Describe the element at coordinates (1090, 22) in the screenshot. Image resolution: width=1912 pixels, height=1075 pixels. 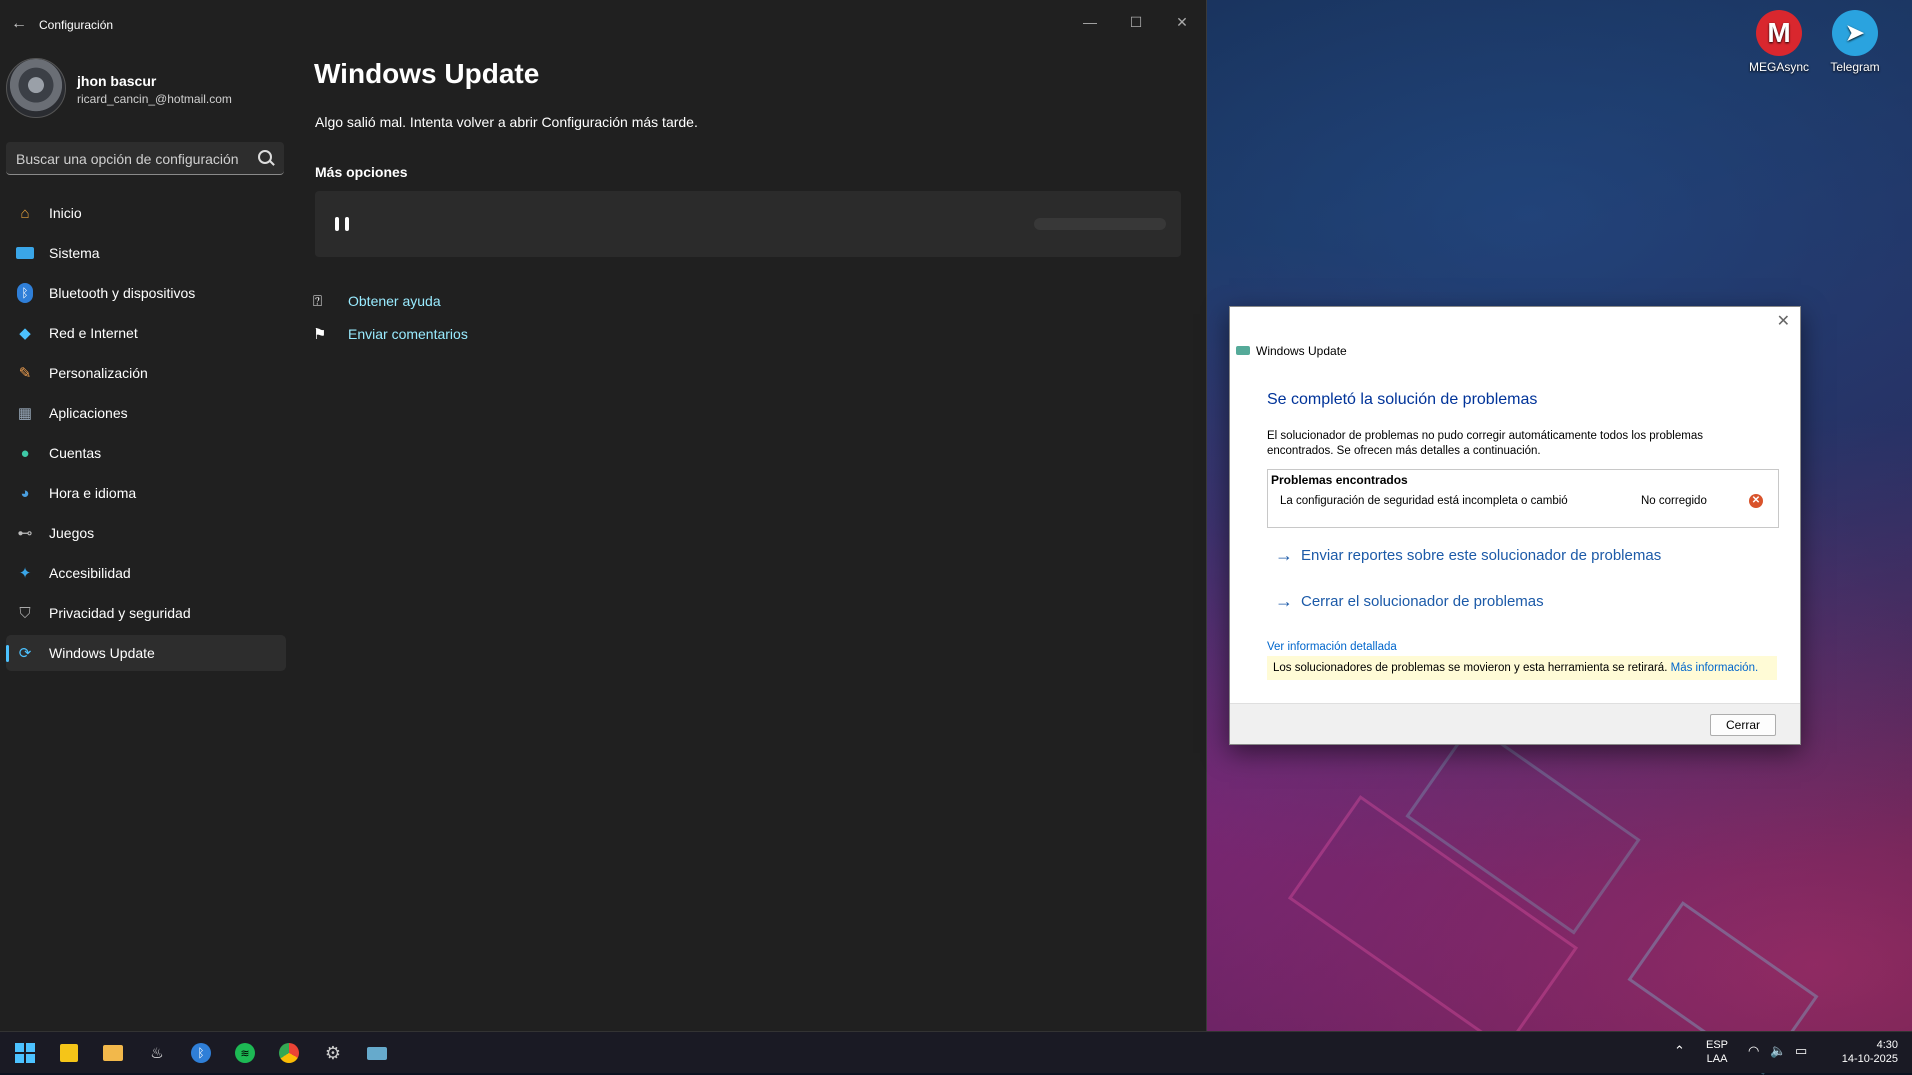
I see `minimize-button: —` at that location.